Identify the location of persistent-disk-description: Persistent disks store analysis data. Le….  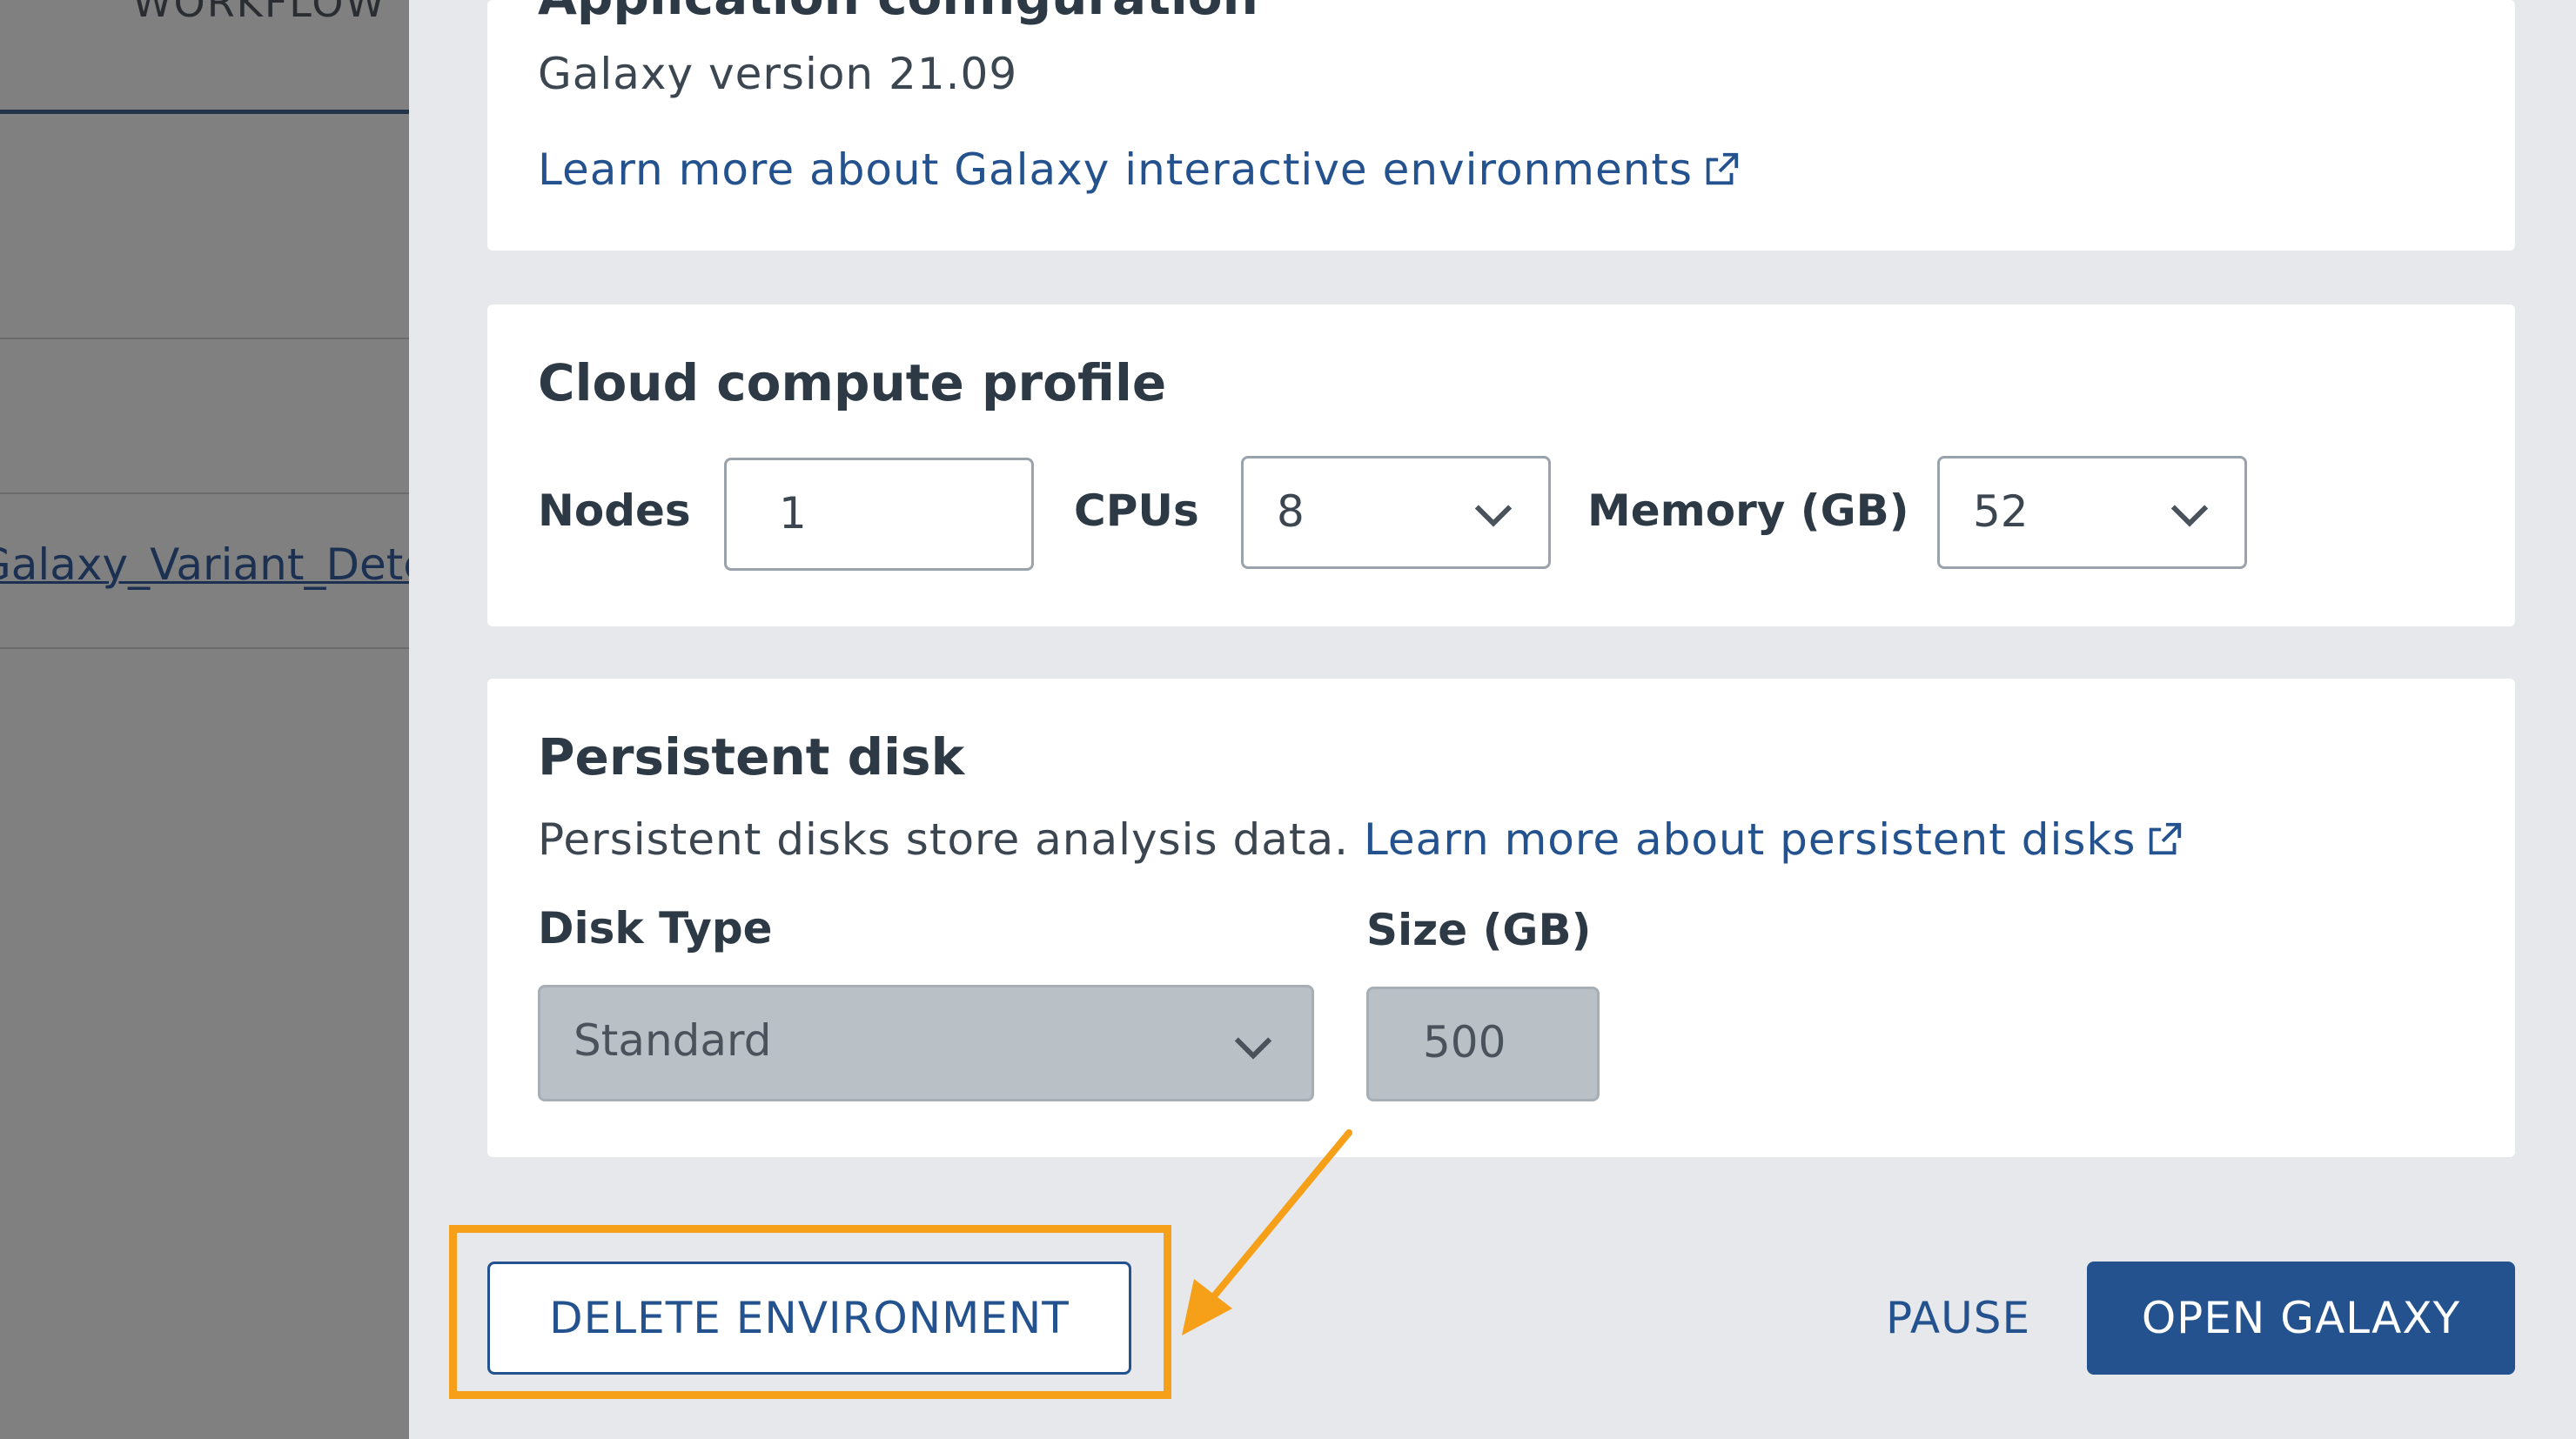
(1361, 840).